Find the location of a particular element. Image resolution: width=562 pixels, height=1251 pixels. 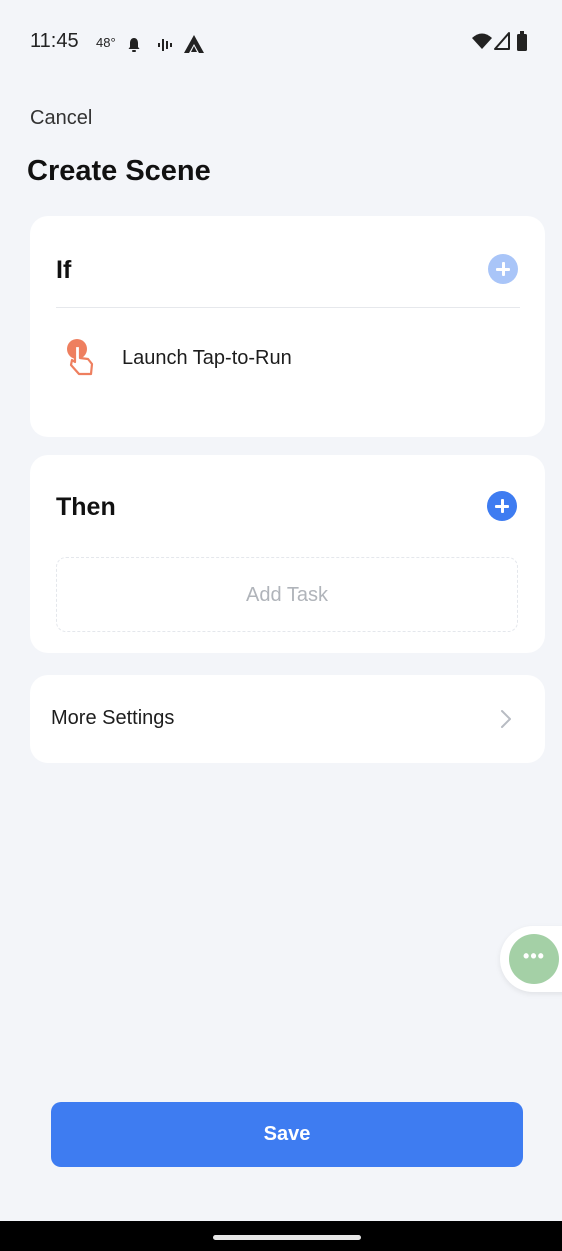

floating-more-button: ••• is located at coordinates (534, 959).